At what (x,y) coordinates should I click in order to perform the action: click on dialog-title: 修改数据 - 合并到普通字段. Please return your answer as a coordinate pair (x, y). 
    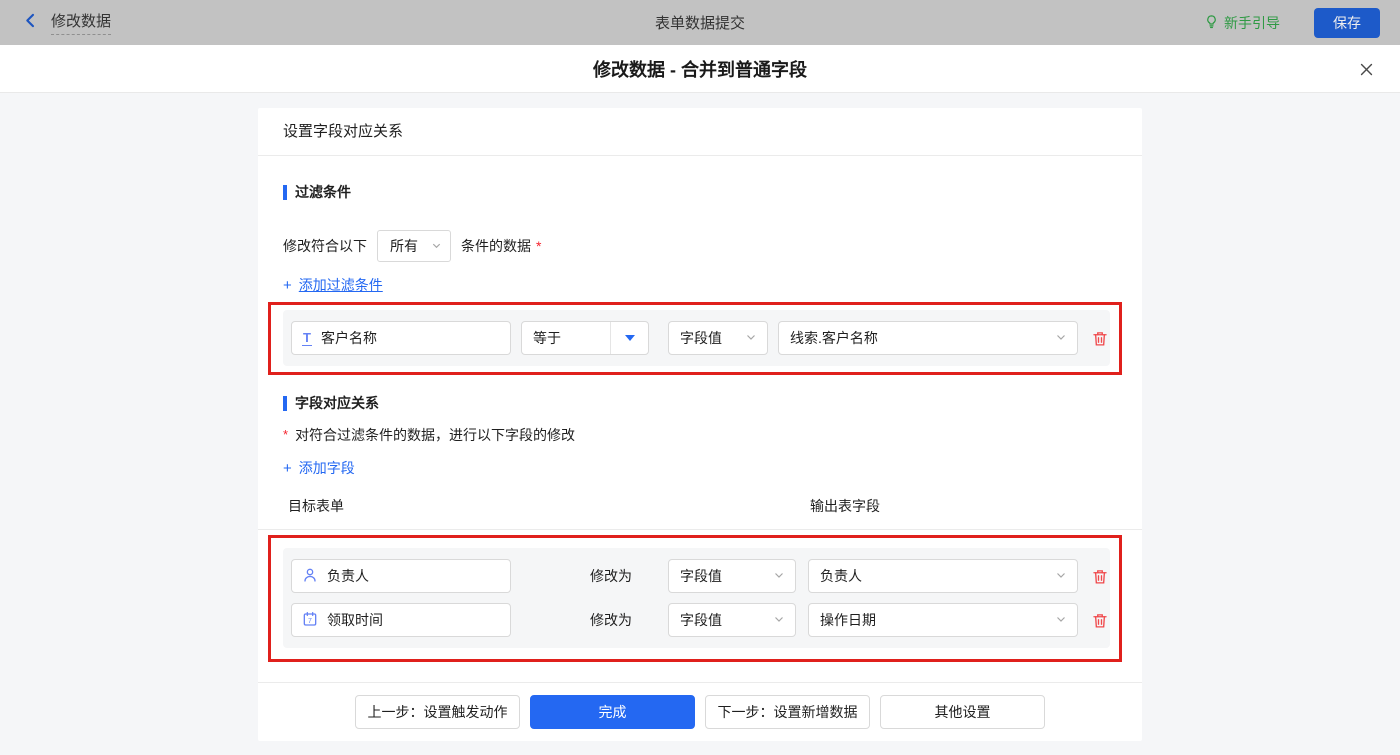
    Looking at the image, I should click on (700, 69).